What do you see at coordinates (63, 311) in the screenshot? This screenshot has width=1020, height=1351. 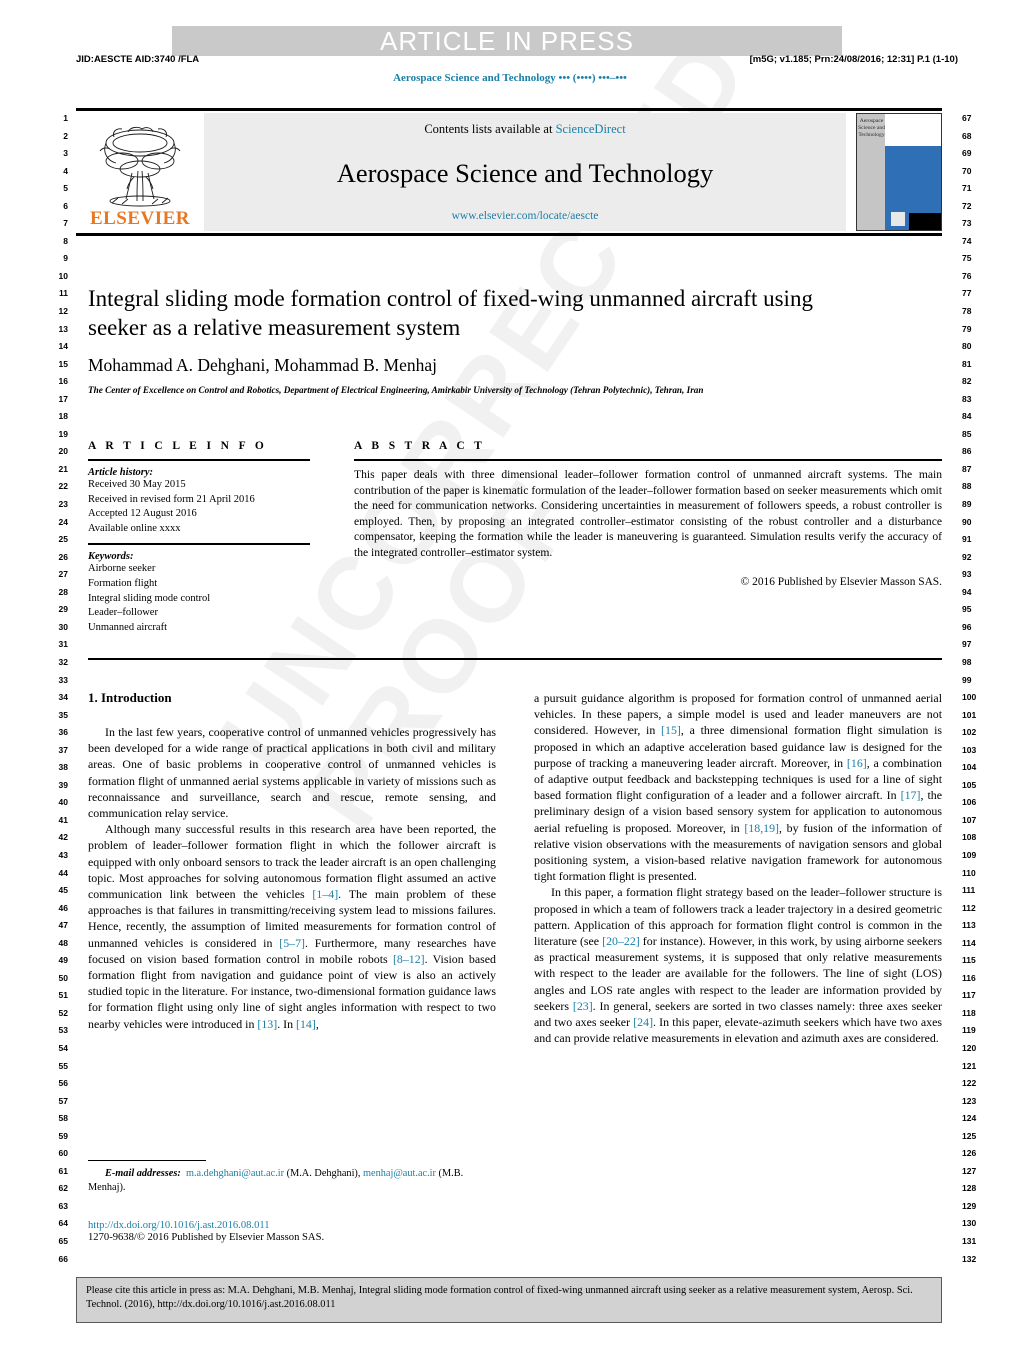 I see `line-number: 12` at bounding box center [63, 311].